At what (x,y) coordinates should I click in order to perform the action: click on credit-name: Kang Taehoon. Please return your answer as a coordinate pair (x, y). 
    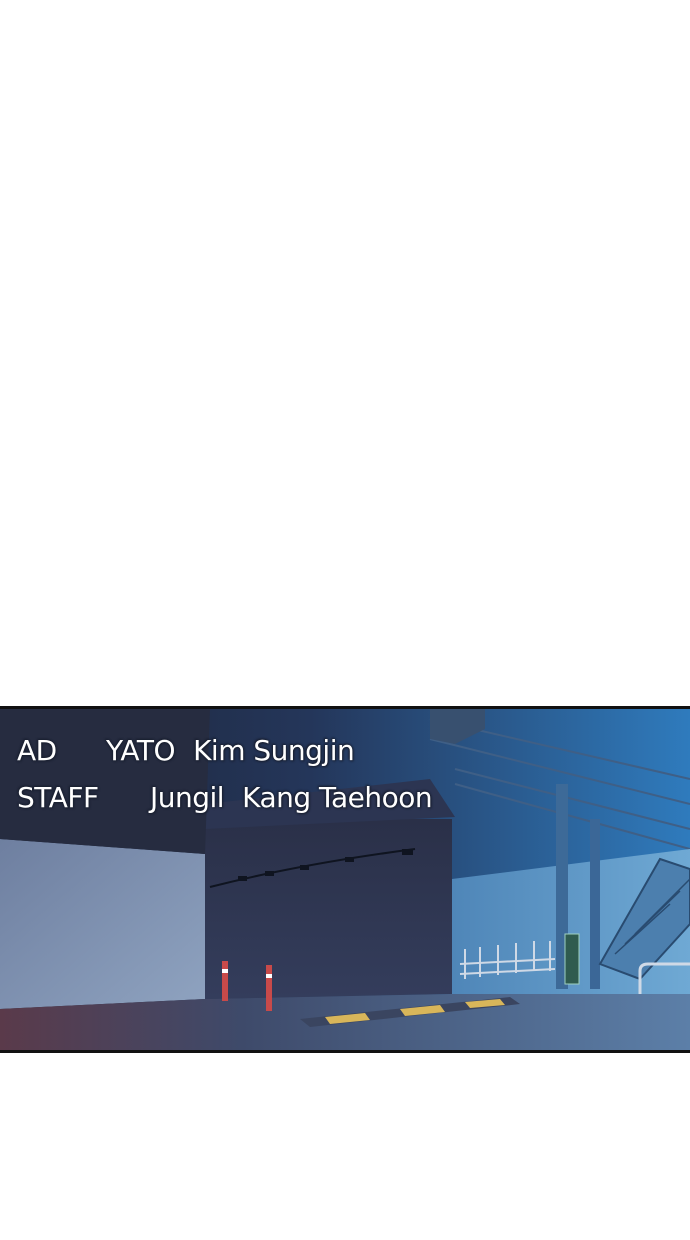
    Looking at the image, I should click on (337, 797).